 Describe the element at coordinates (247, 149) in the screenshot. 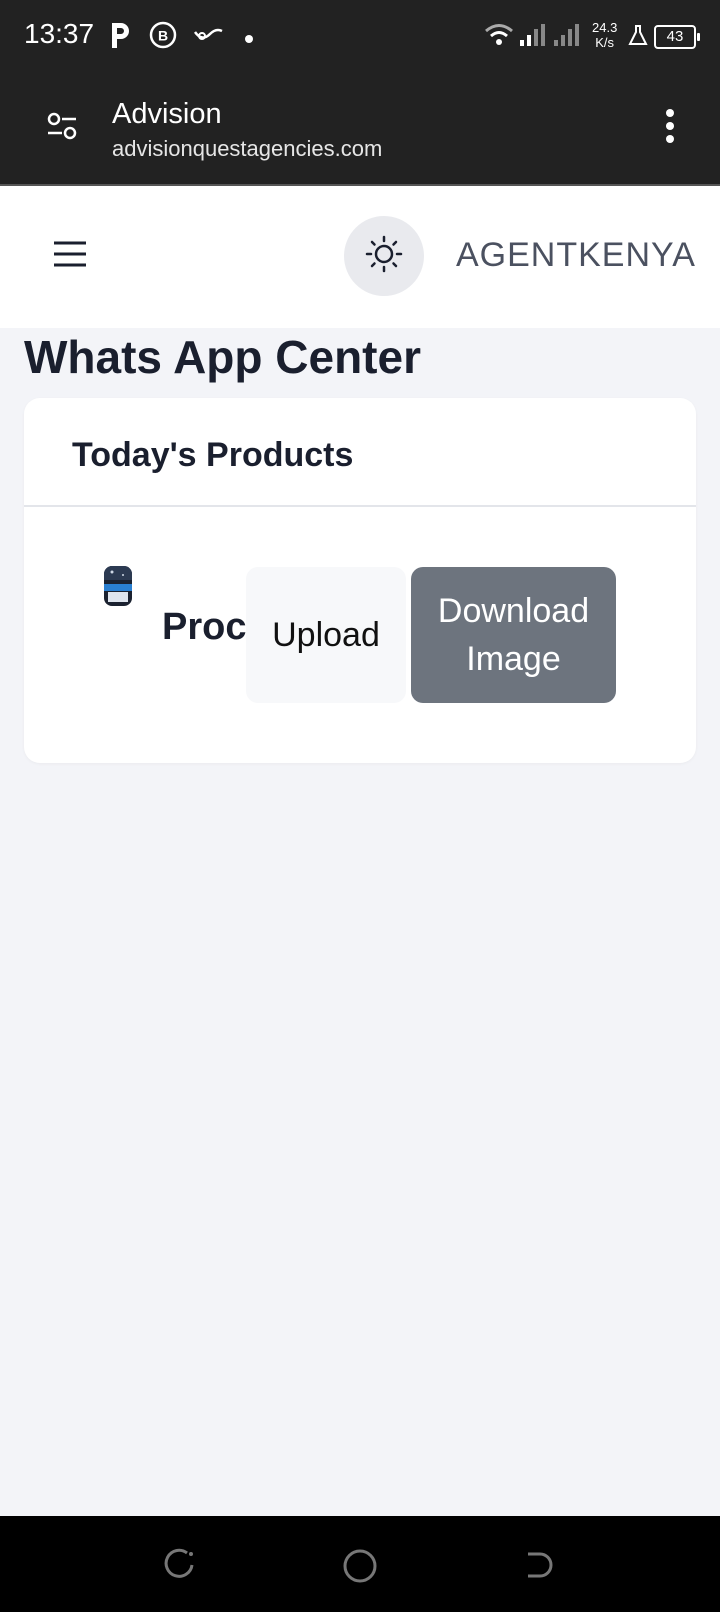

I see `site-url: advisionquestagencies.com` at that location.